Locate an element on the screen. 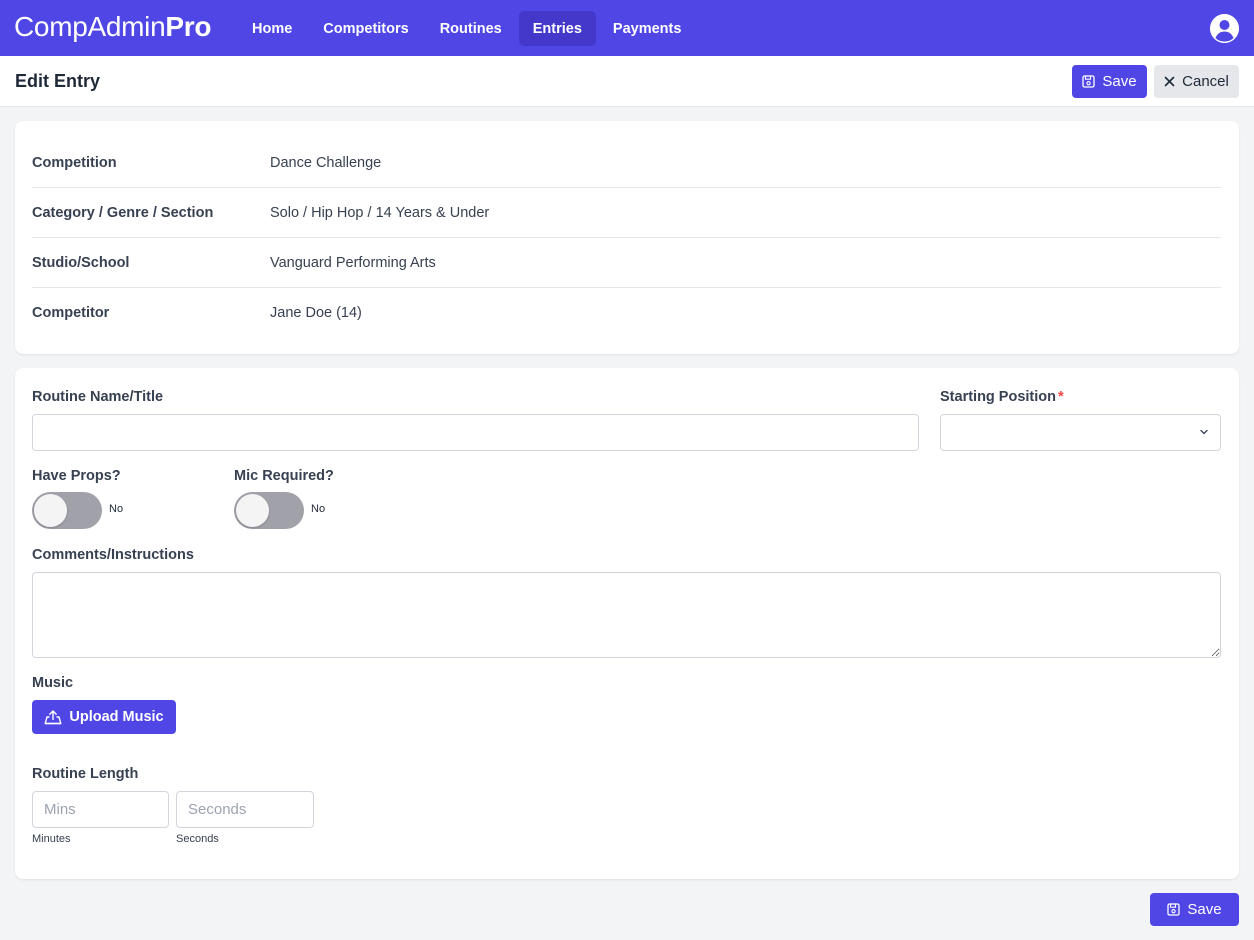  save-button-bottom: Save is located at coordinates (1194, 909).